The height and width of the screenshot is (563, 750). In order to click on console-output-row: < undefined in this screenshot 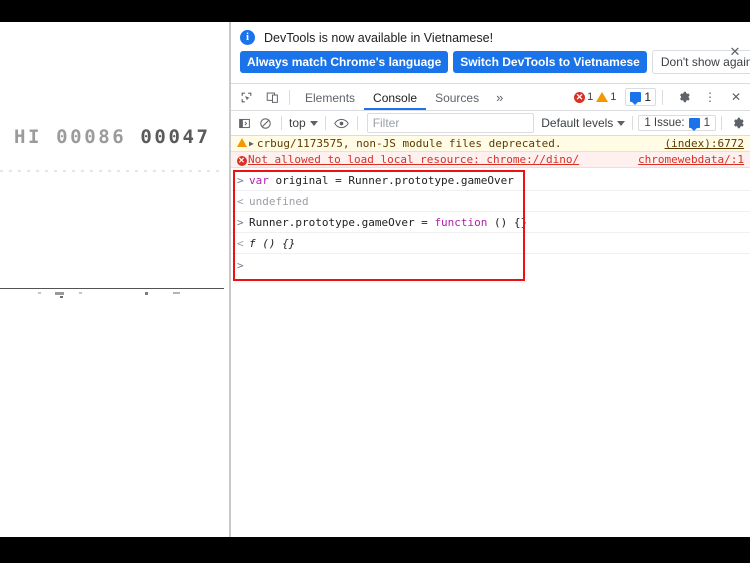, I will do `click(490, 201)`.